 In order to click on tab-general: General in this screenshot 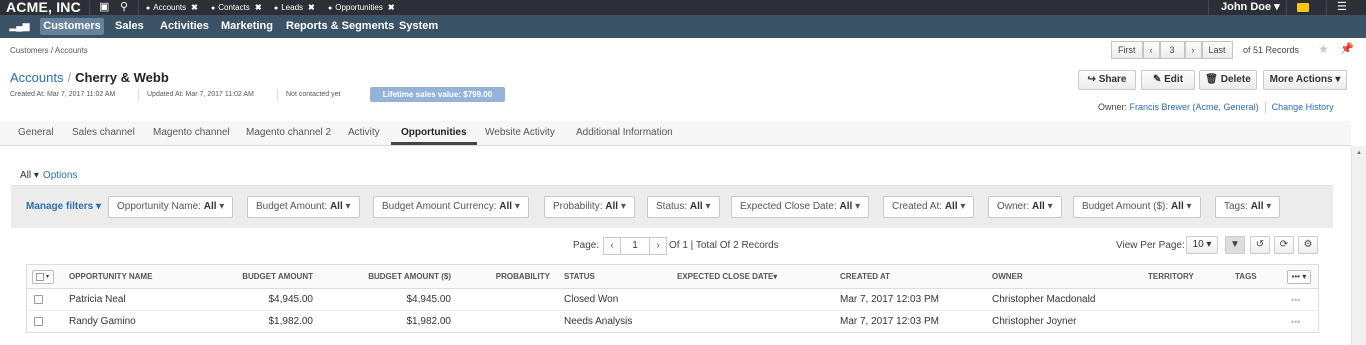, I will do `click(36, 133)`.